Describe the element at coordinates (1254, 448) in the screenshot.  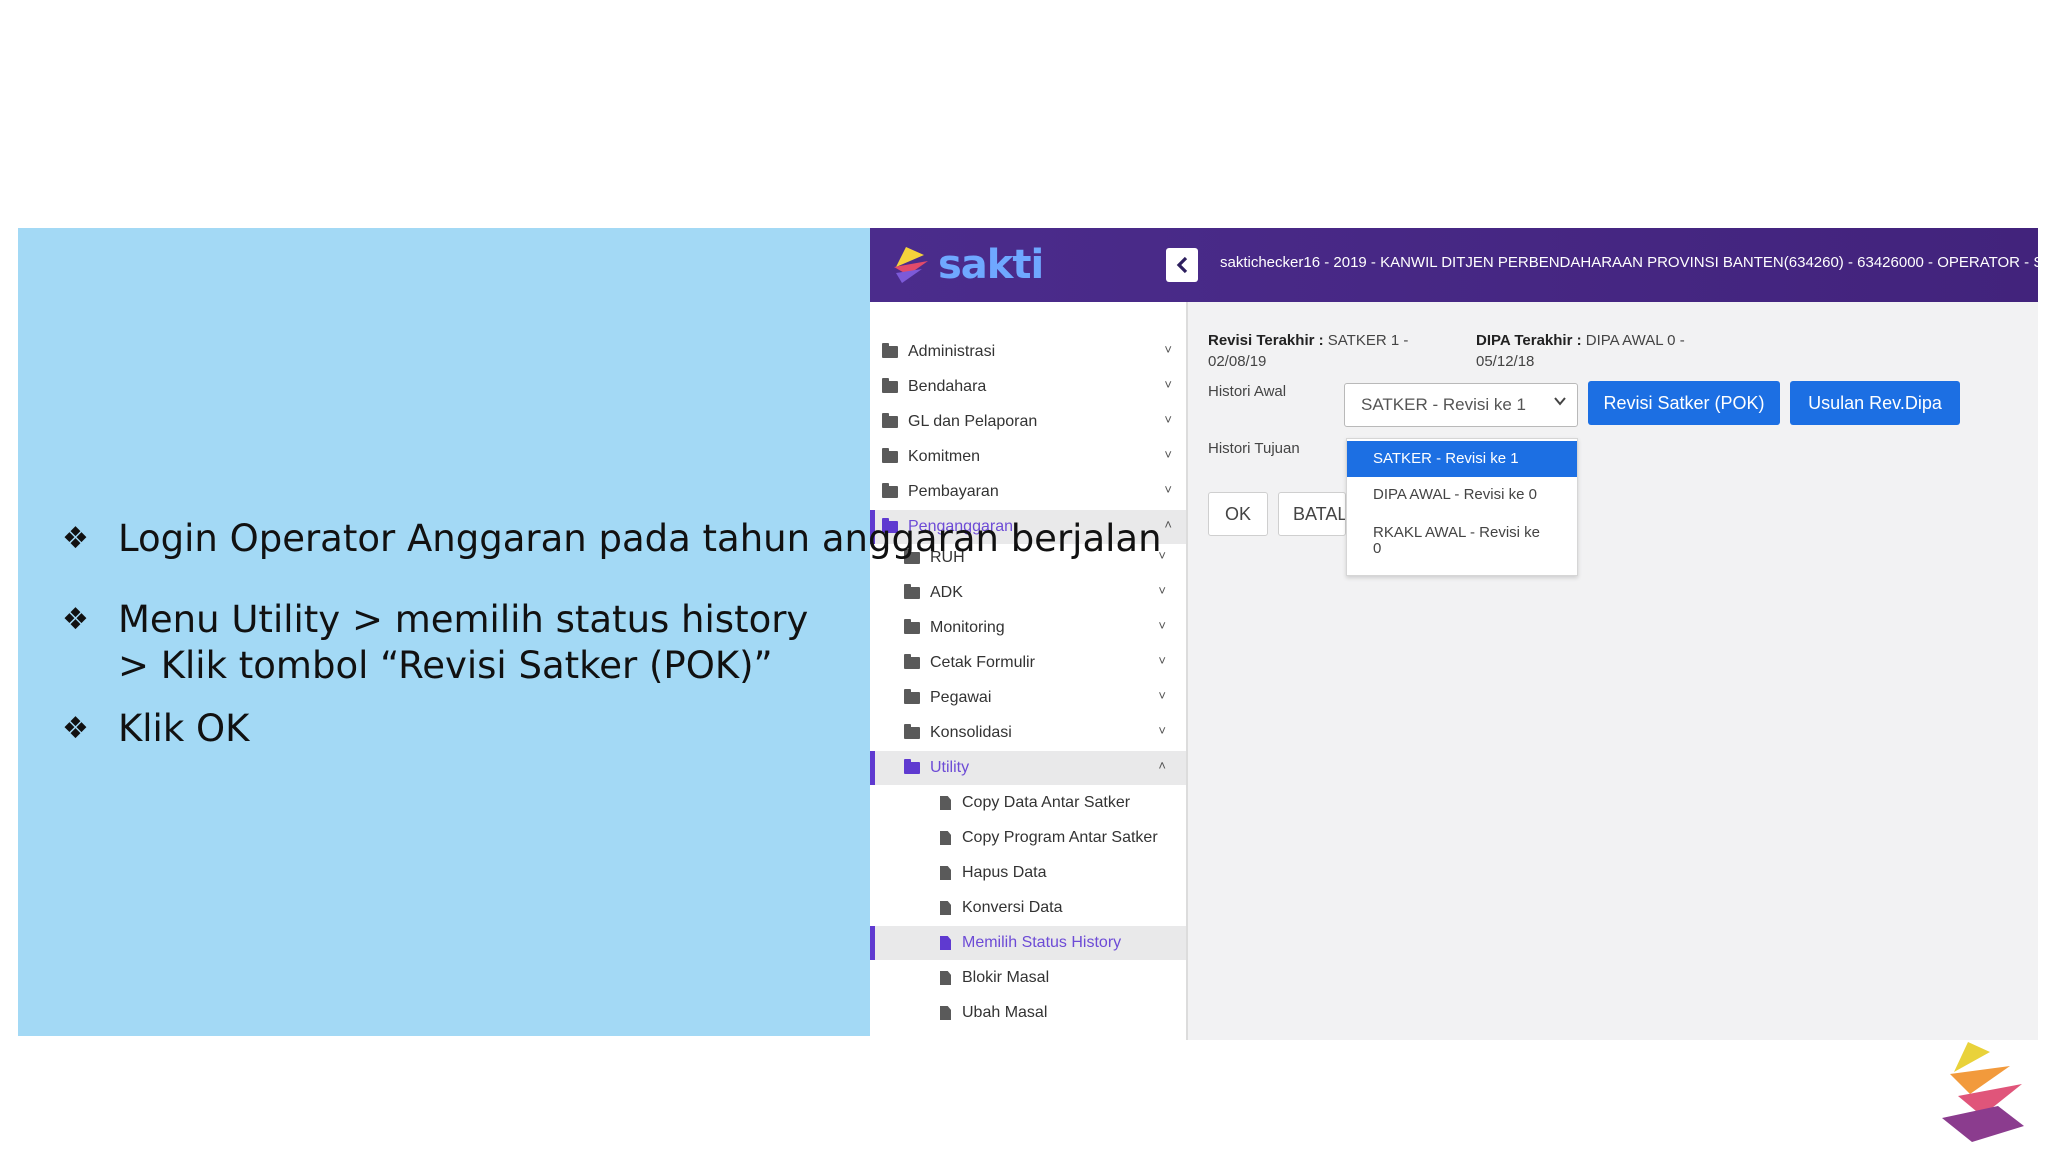
I see `histori-tujuan-label: Histori Tujuan` at that location.